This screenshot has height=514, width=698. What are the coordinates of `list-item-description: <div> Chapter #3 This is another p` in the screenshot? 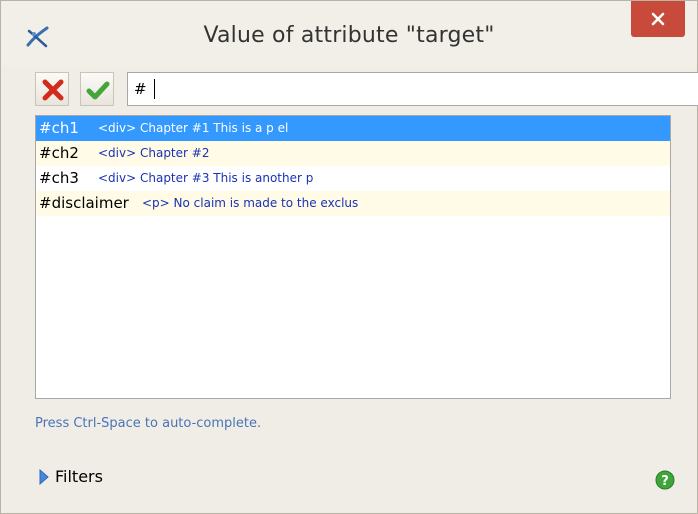 It's located at (206, 178).